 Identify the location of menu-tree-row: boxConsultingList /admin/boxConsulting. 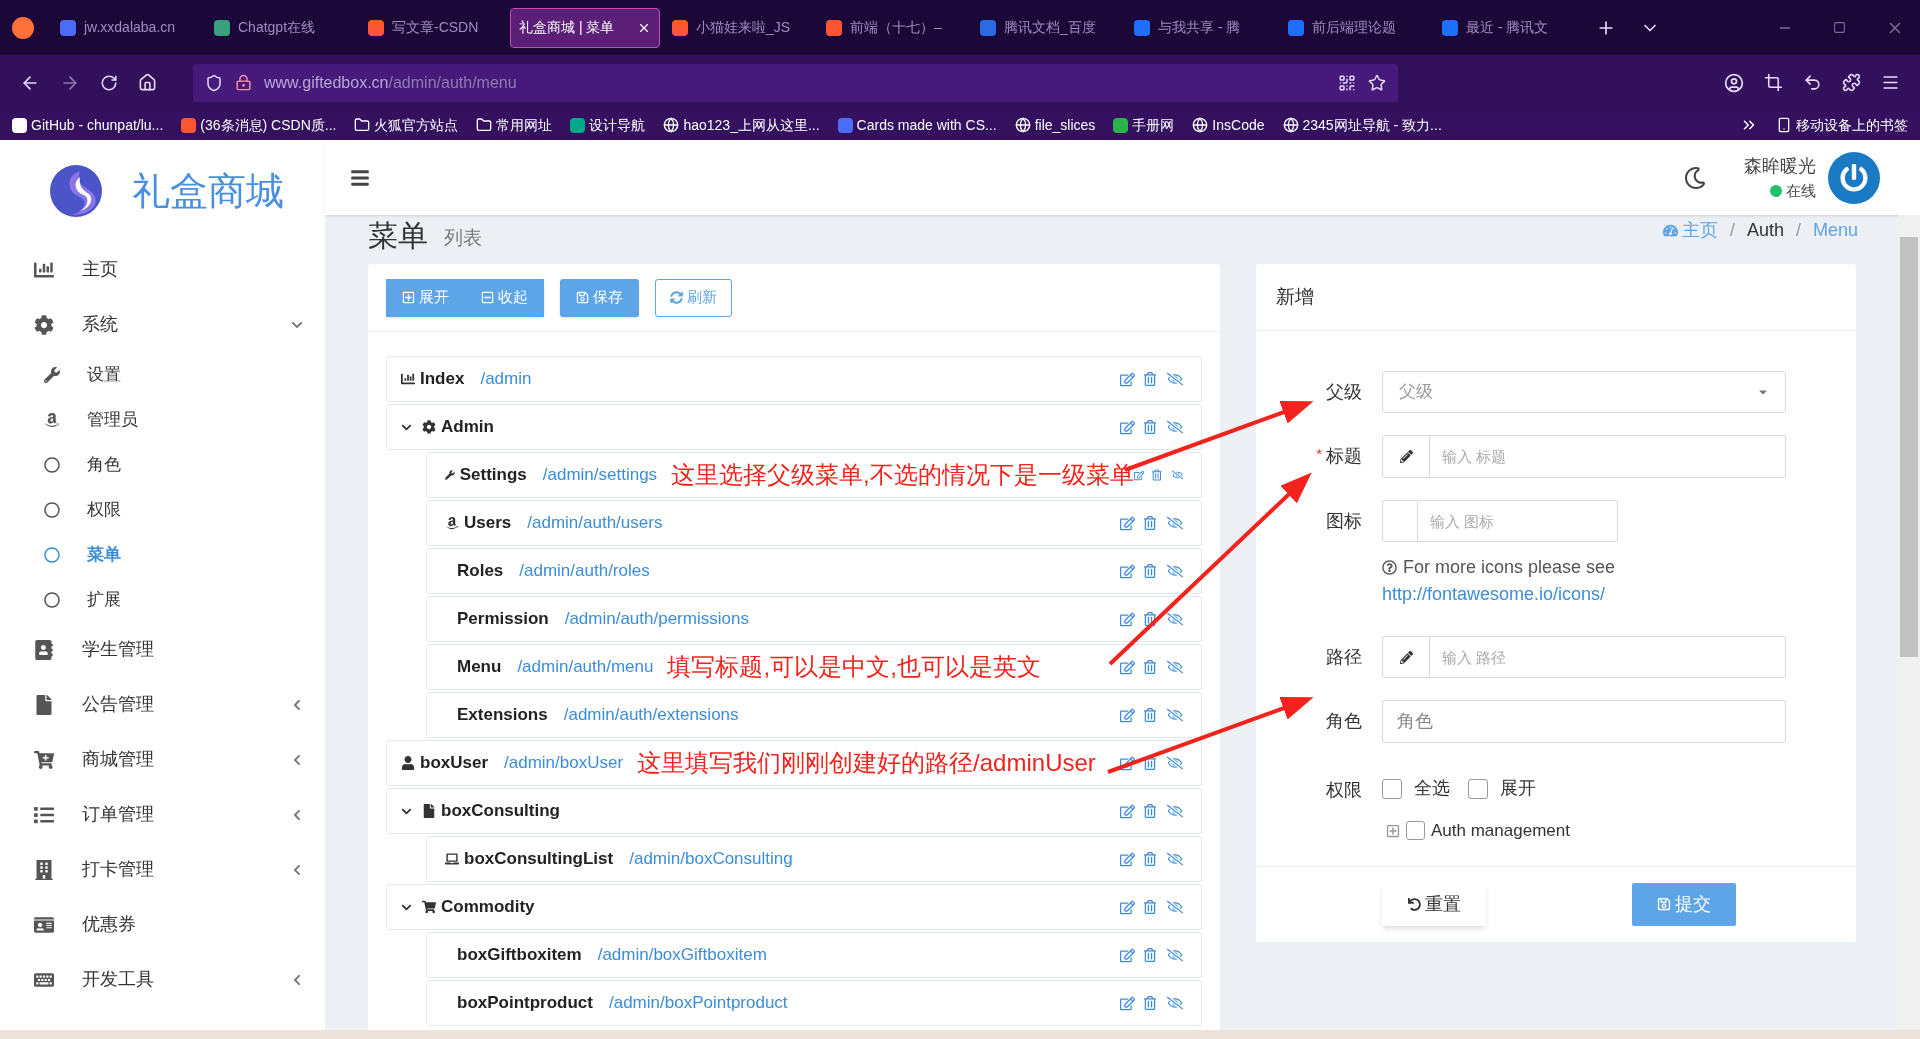
(814, 859).